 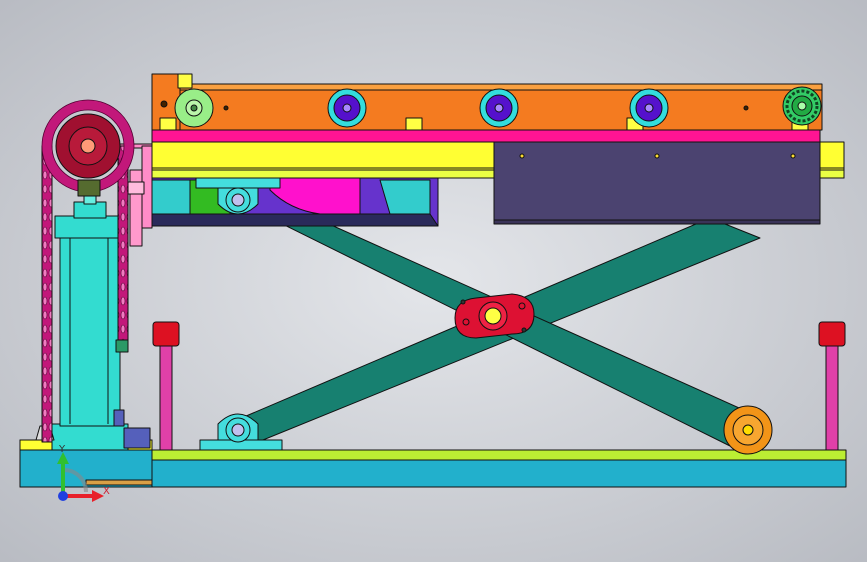 What do you see at coordinates (136, 208) in the screenshot?
I see `switch-body` at bounding box center [136, 208].